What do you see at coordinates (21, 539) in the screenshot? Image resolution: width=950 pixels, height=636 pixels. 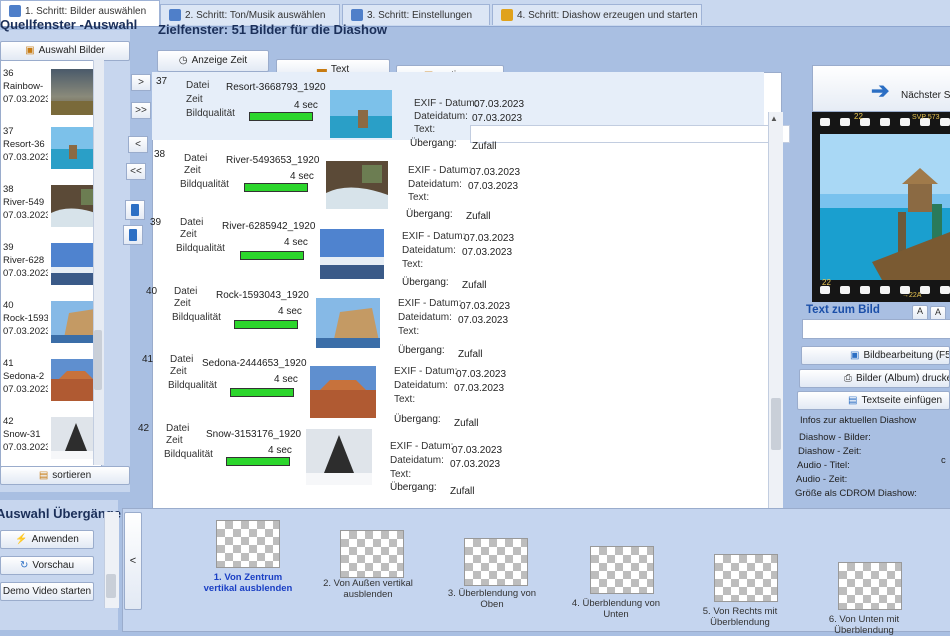 I see `lightning-icon: ⚡` at bounding box center [21, 539].